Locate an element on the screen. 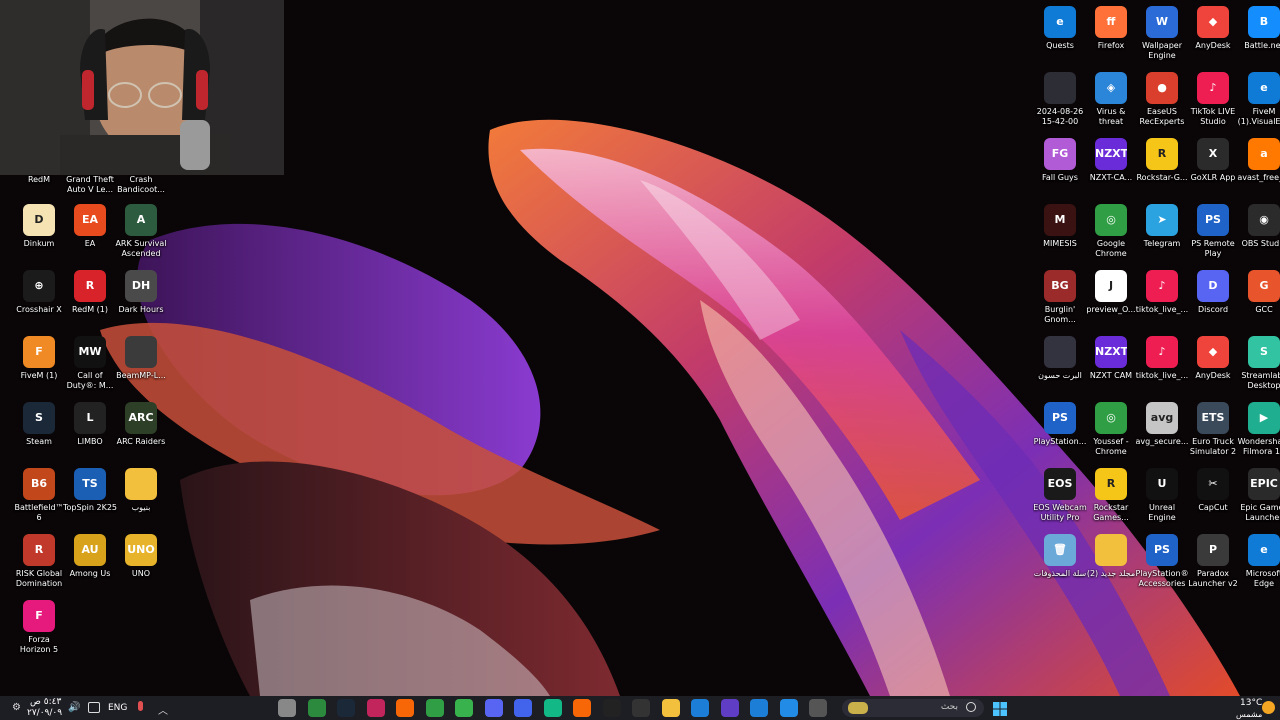 This screenshot has height=720, width=1280. xbox-bar-icon is located at coordinates (316, 708).